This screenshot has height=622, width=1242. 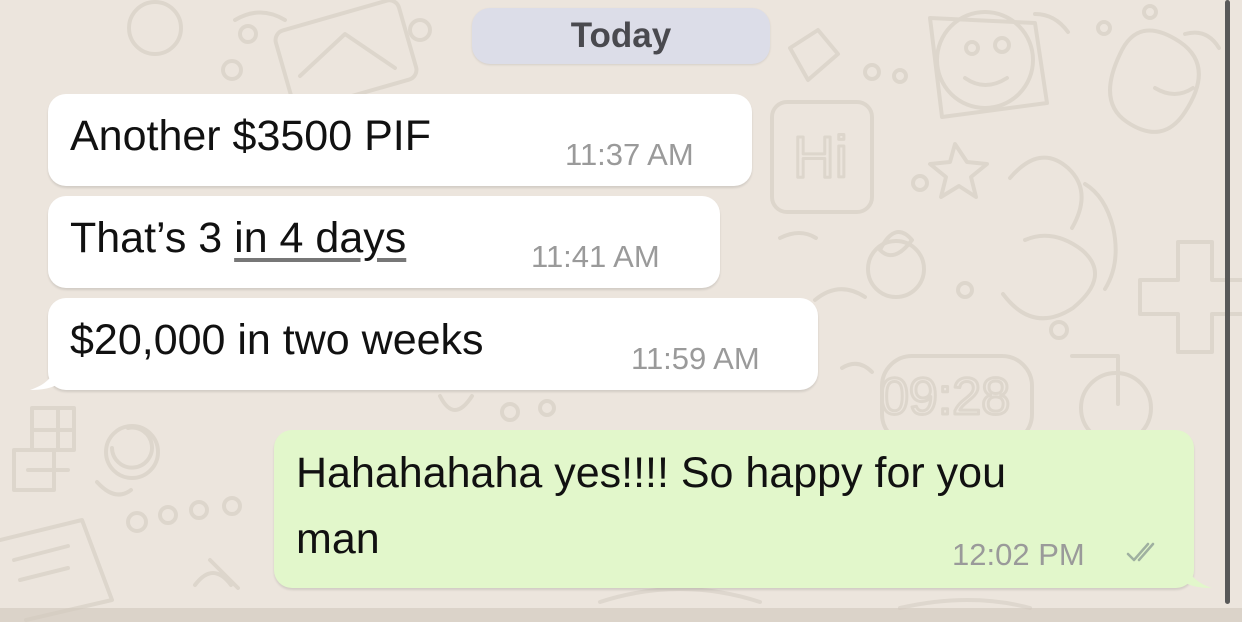 What do you see at coordinates (152, 238) in the screenshot?
I see `message-text-prefix: That’s 3` at bounding box center [152, 238].